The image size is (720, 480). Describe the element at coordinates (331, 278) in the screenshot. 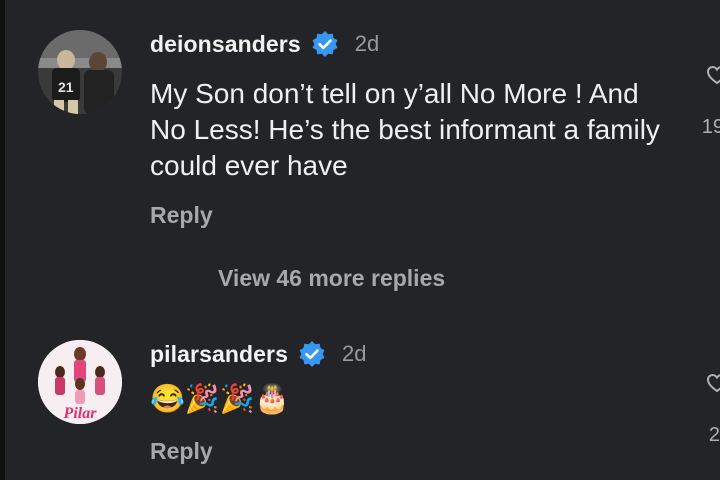

I see `view-more-replies-button: View 46 more replies` at that location.